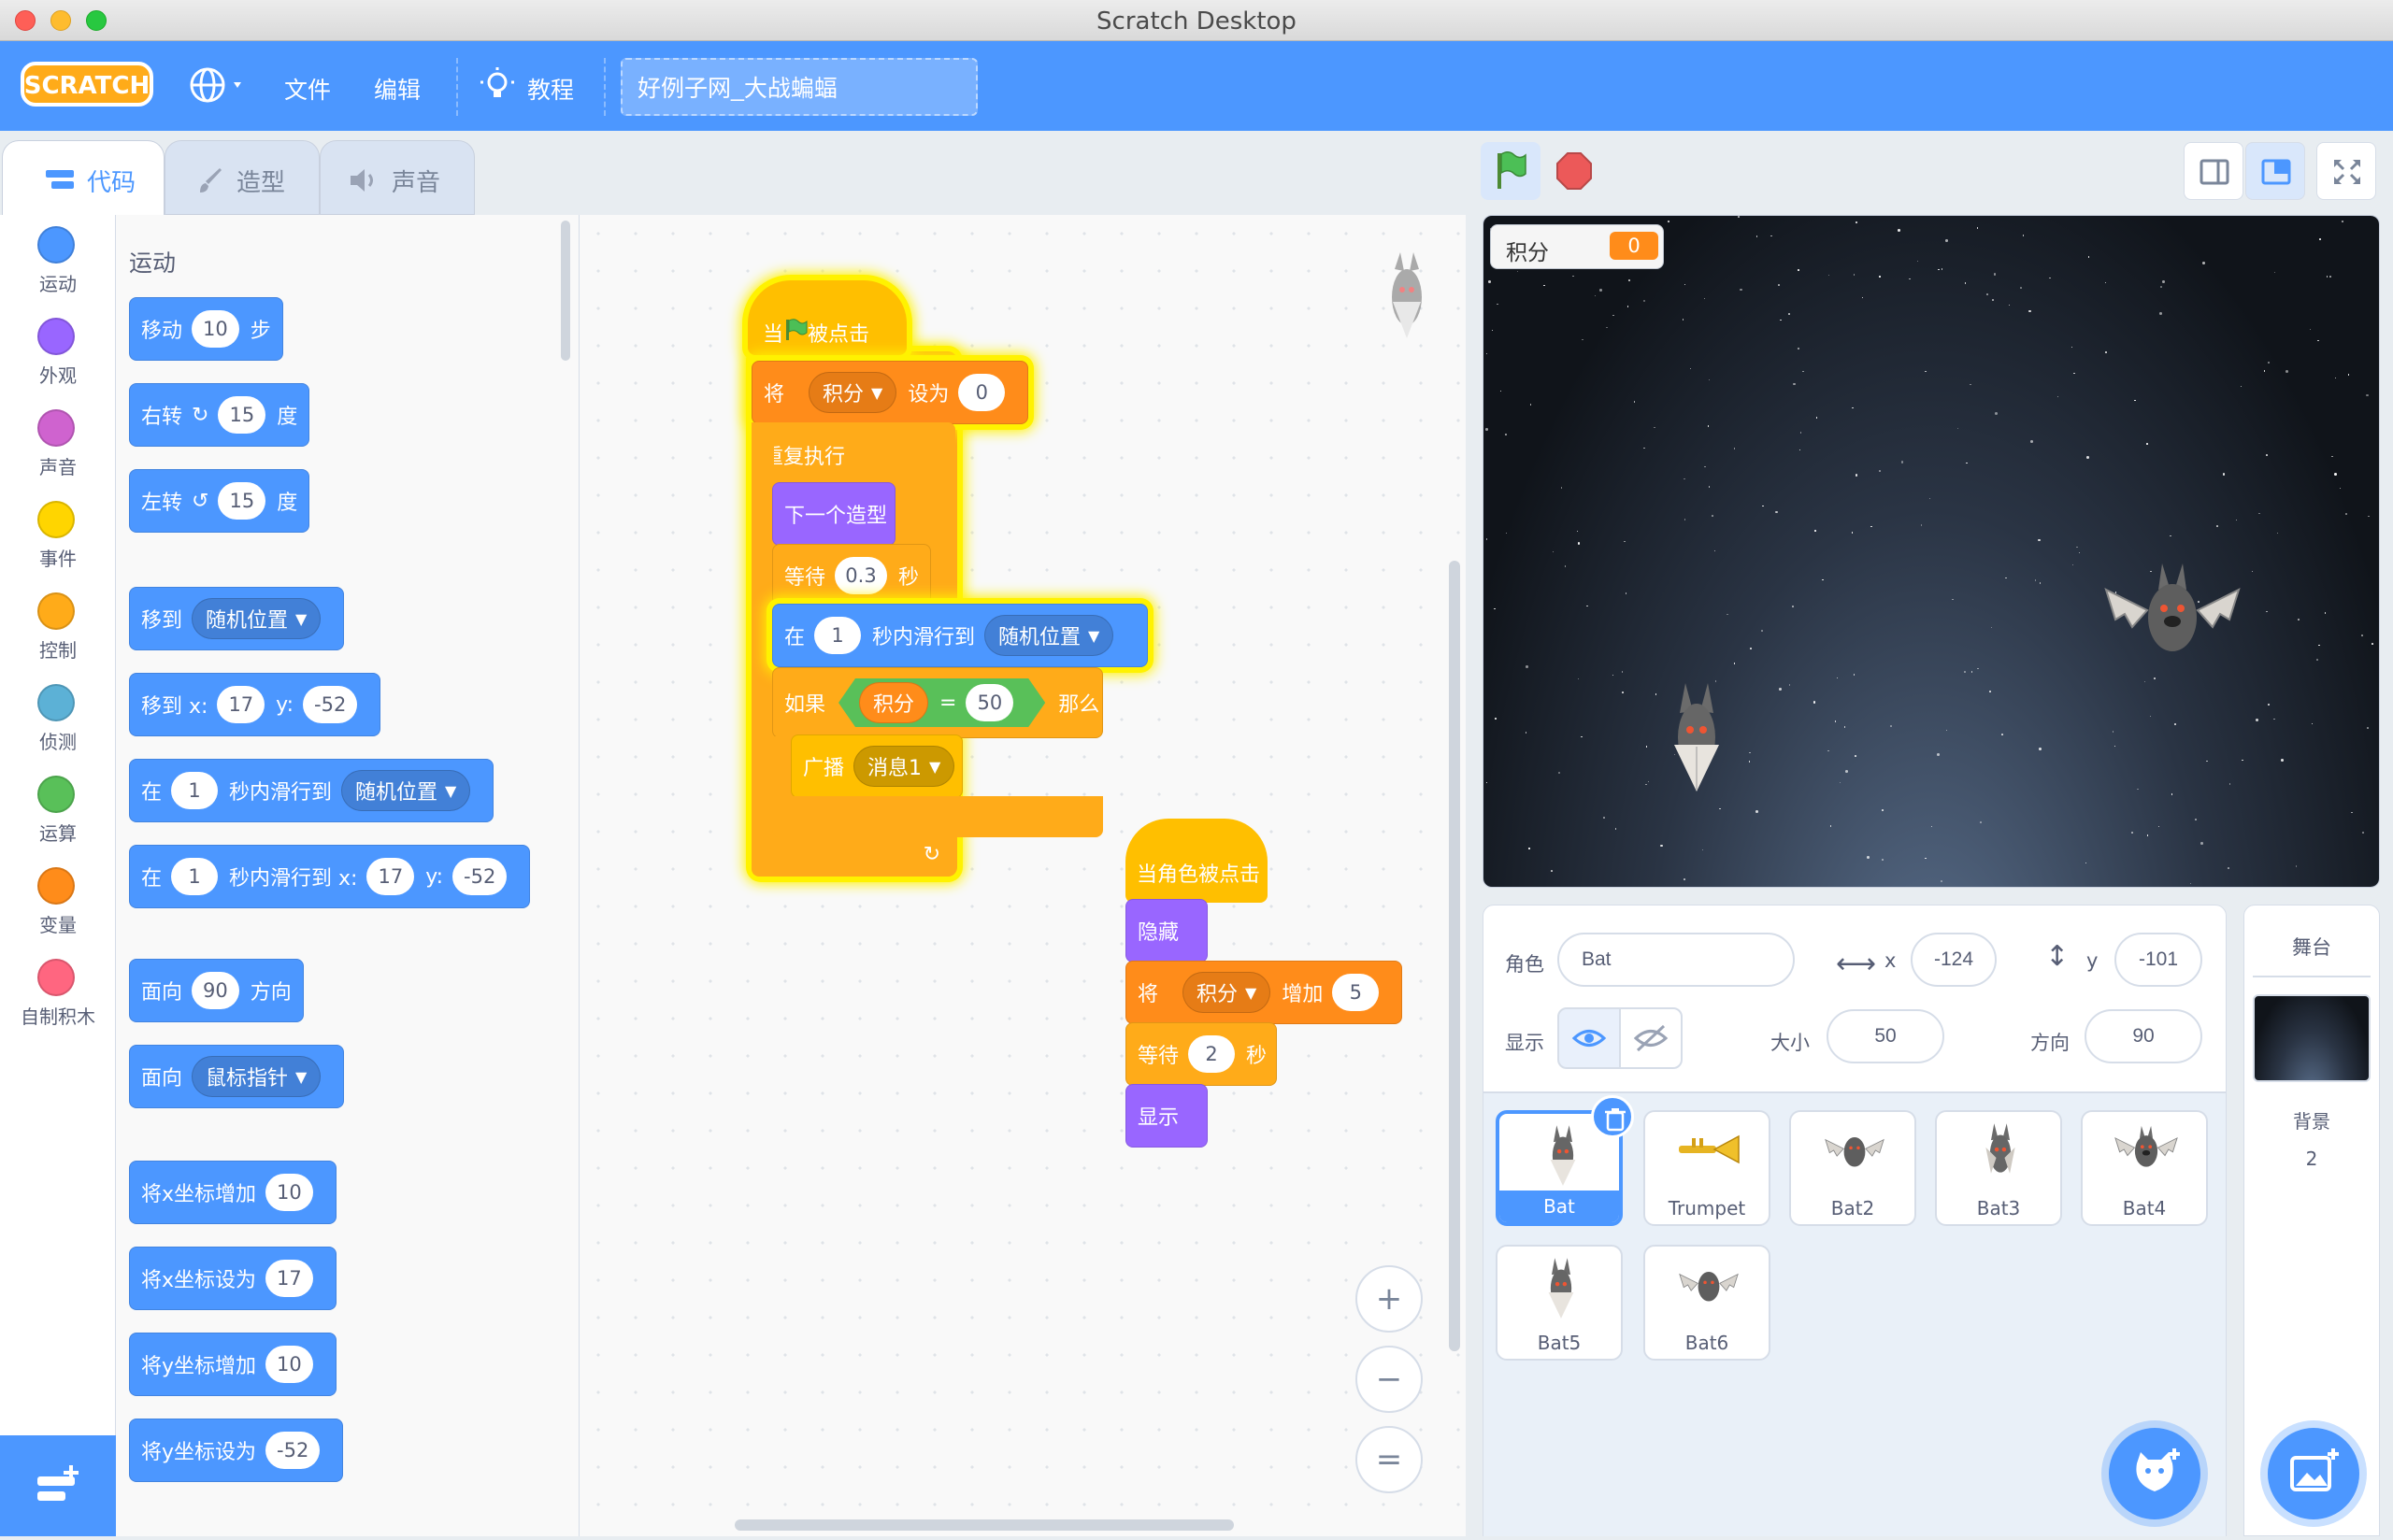 This screenshot has width=2393, height=1540. Describe the element at coordinates (1676, 960) in the screenshot. I see `sprite-name-input` at that location.